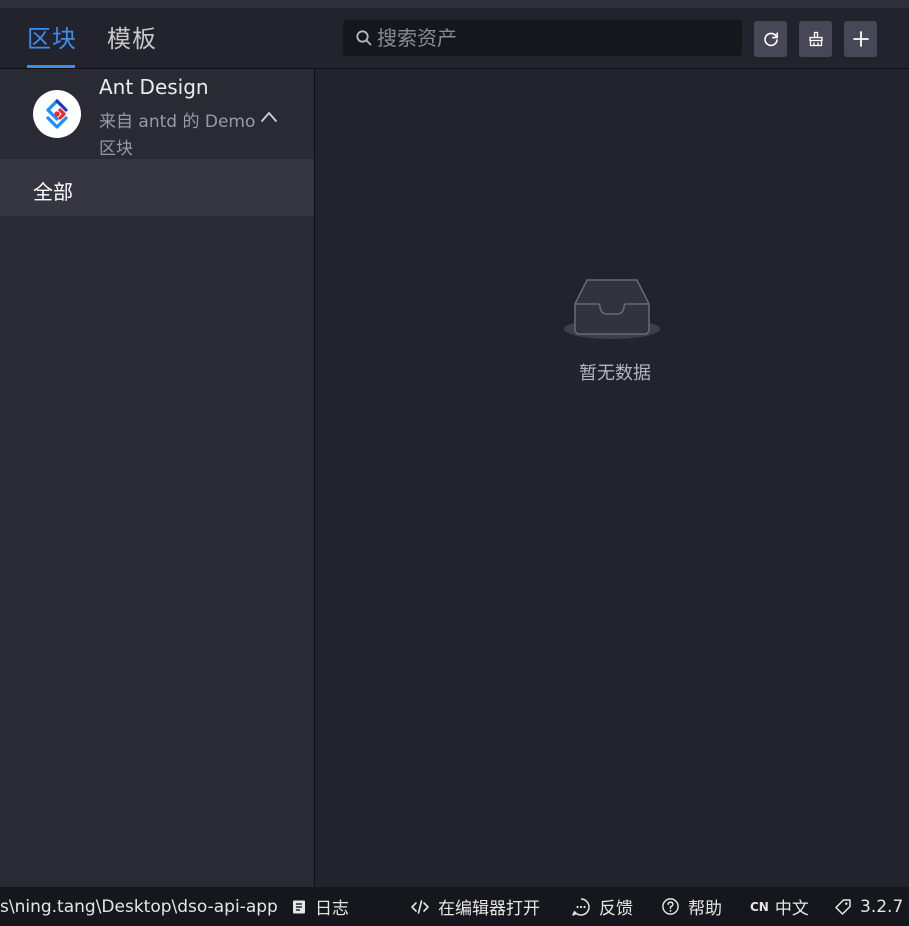 This screenshot has height=926, width=909. I want to click on project-path-text: s\ning.tang\Desktop\dso-api-app, so click(139, 906).